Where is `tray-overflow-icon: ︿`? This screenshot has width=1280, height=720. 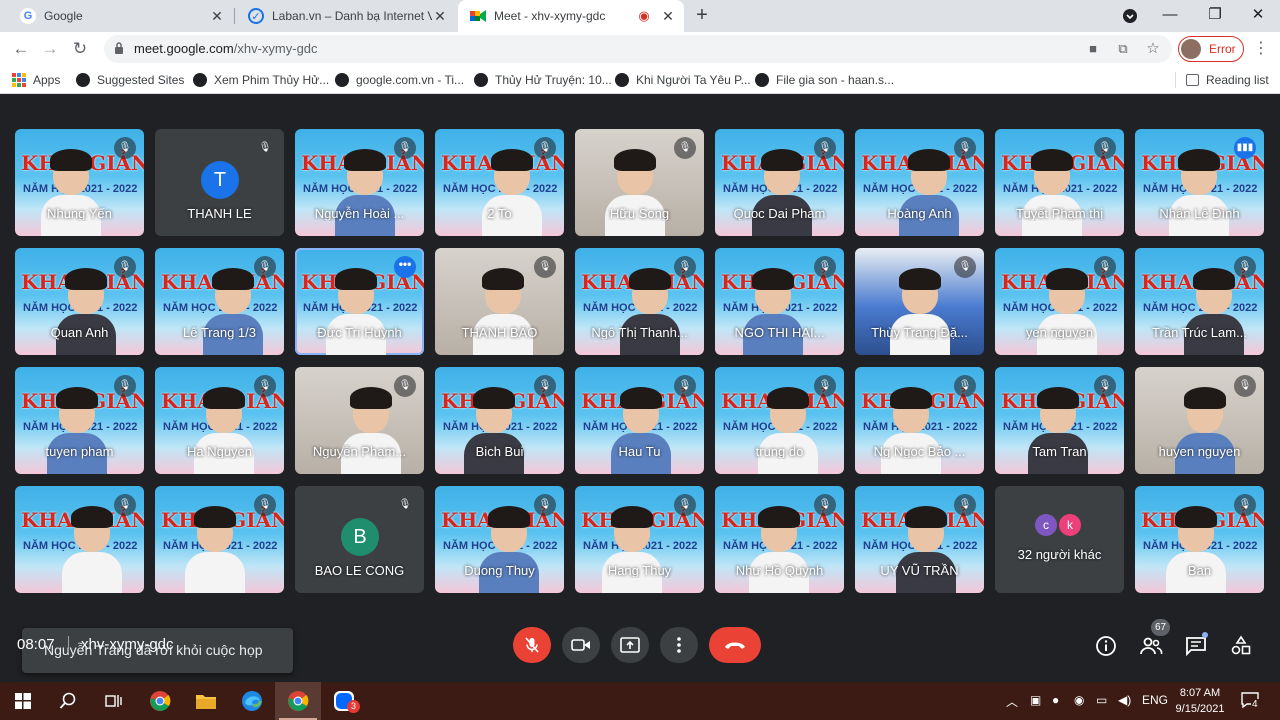
tray-overflow-icon: ︿ is located at coordinates (1012, 701).